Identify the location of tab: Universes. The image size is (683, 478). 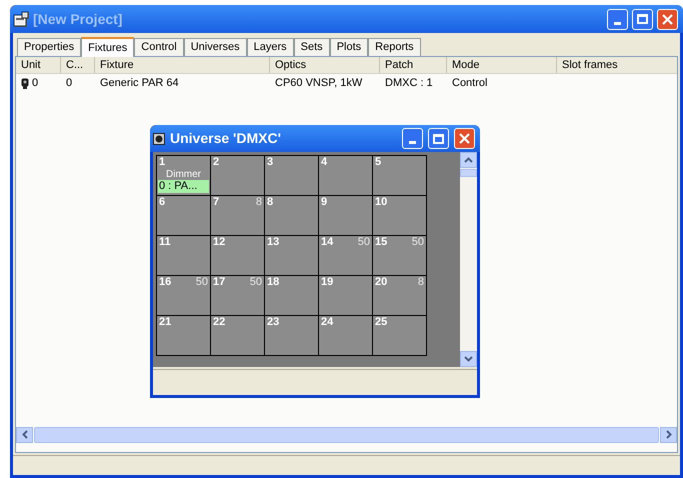
(215, 47).